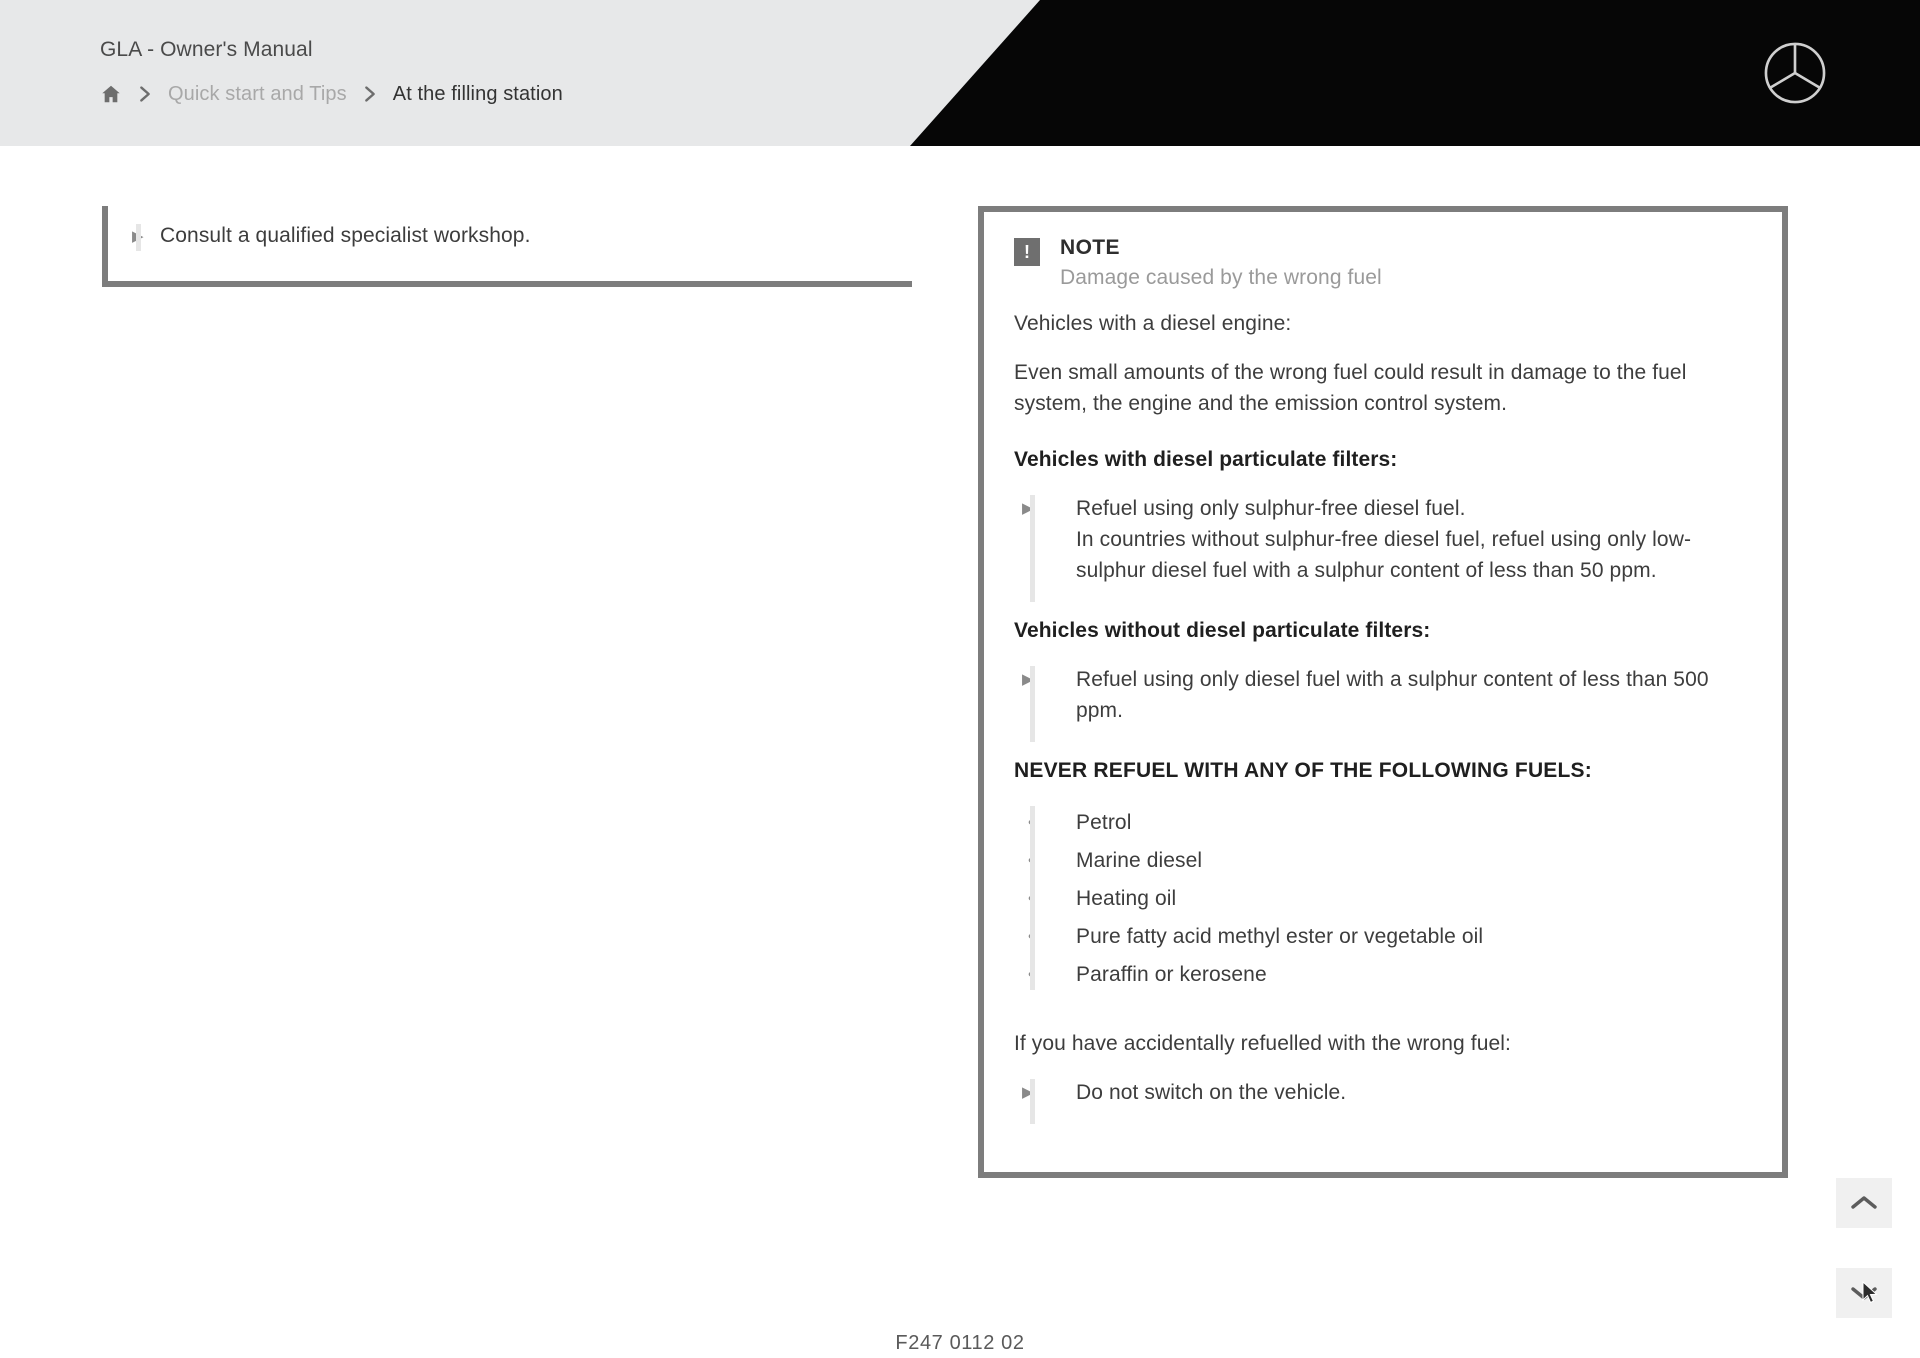  I want to click on instruction-text: Consult a qualified specialist workshop., so click(345, 235).